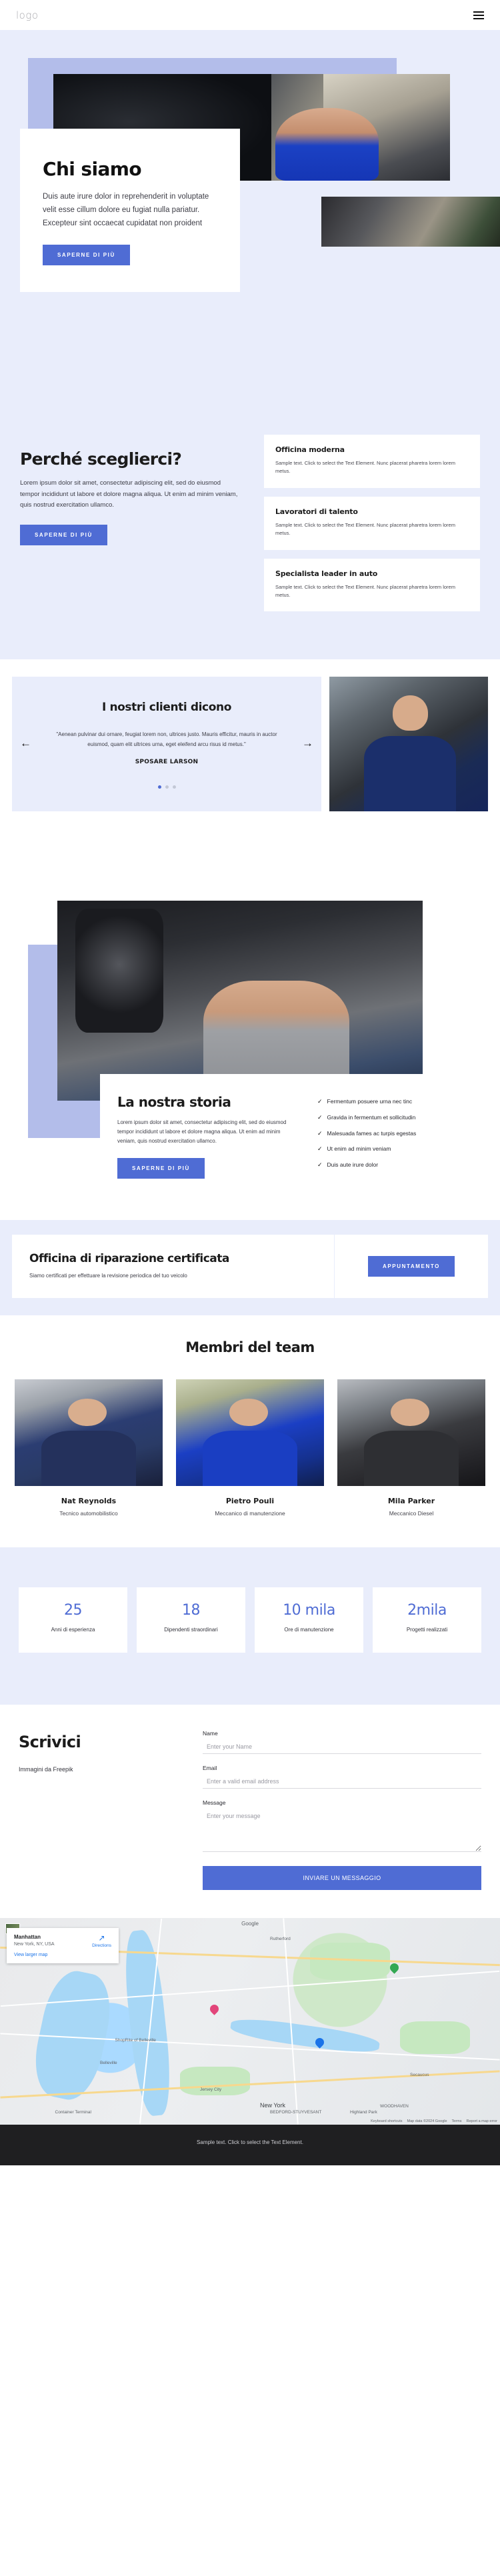 The width and height of the screenshot is (500, 2576). What do you see at coordinates (250, 1500) in the screenshot?
I see `team-member-name: Pietro Pouli` at bounding box center [250, 1500].